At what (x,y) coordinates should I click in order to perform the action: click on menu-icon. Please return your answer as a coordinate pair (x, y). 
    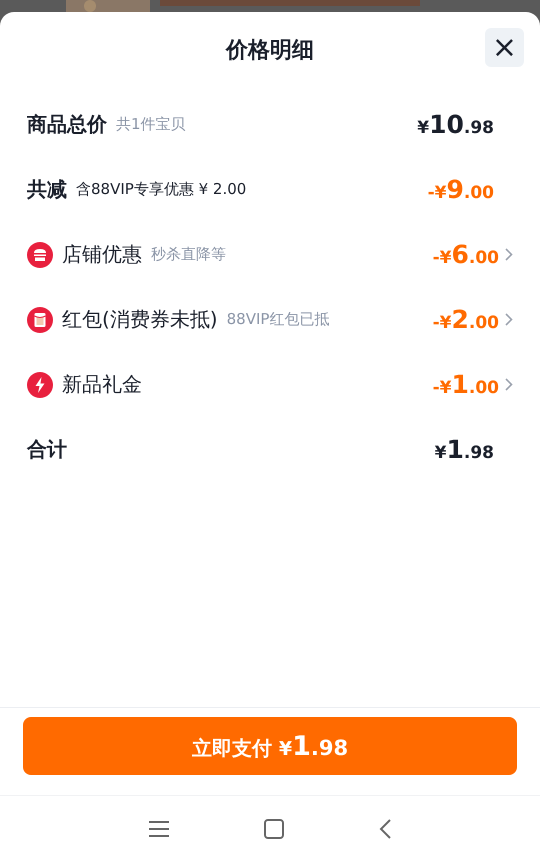
    Looking at the image, I should click on (159, 829).